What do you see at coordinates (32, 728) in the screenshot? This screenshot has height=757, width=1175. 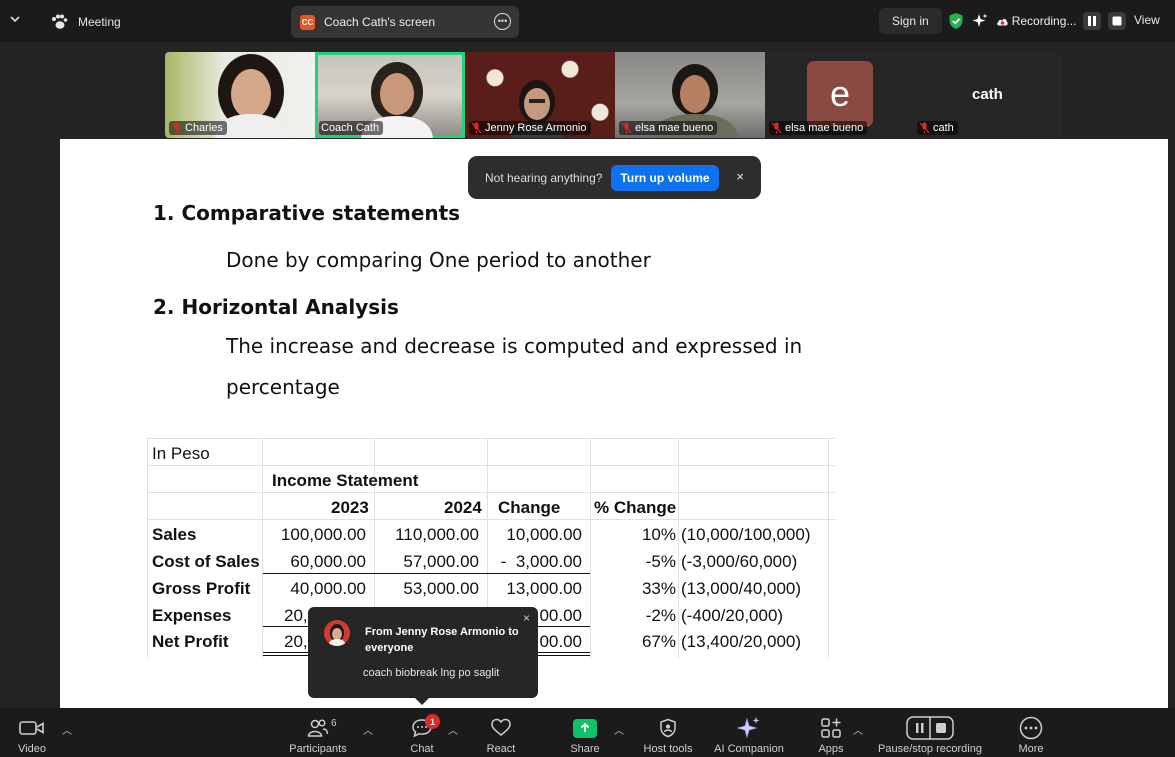 I see `video-camera-icon` at bounding box center [32, 728].